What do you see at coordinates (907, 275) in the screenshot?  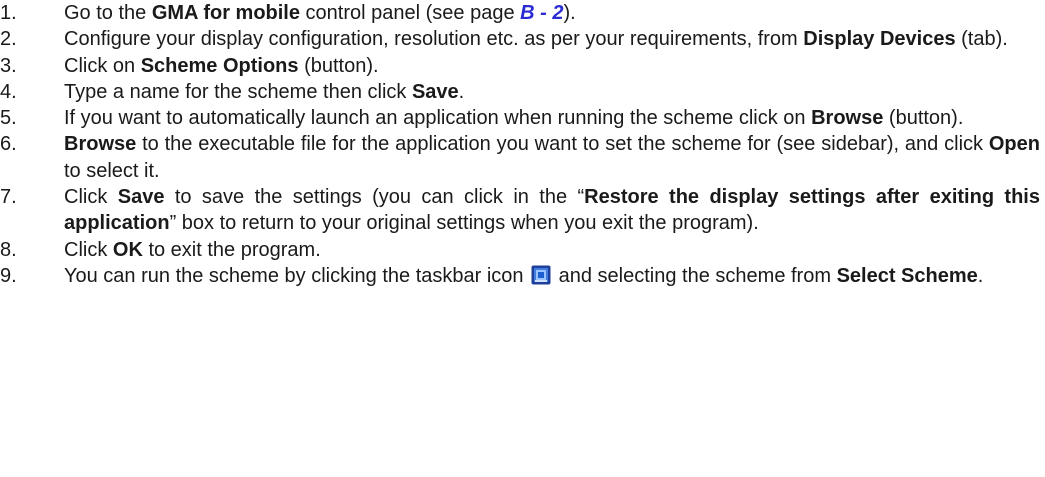 I see `ui-term: Select Scheme` at bounding box center [907, 275].